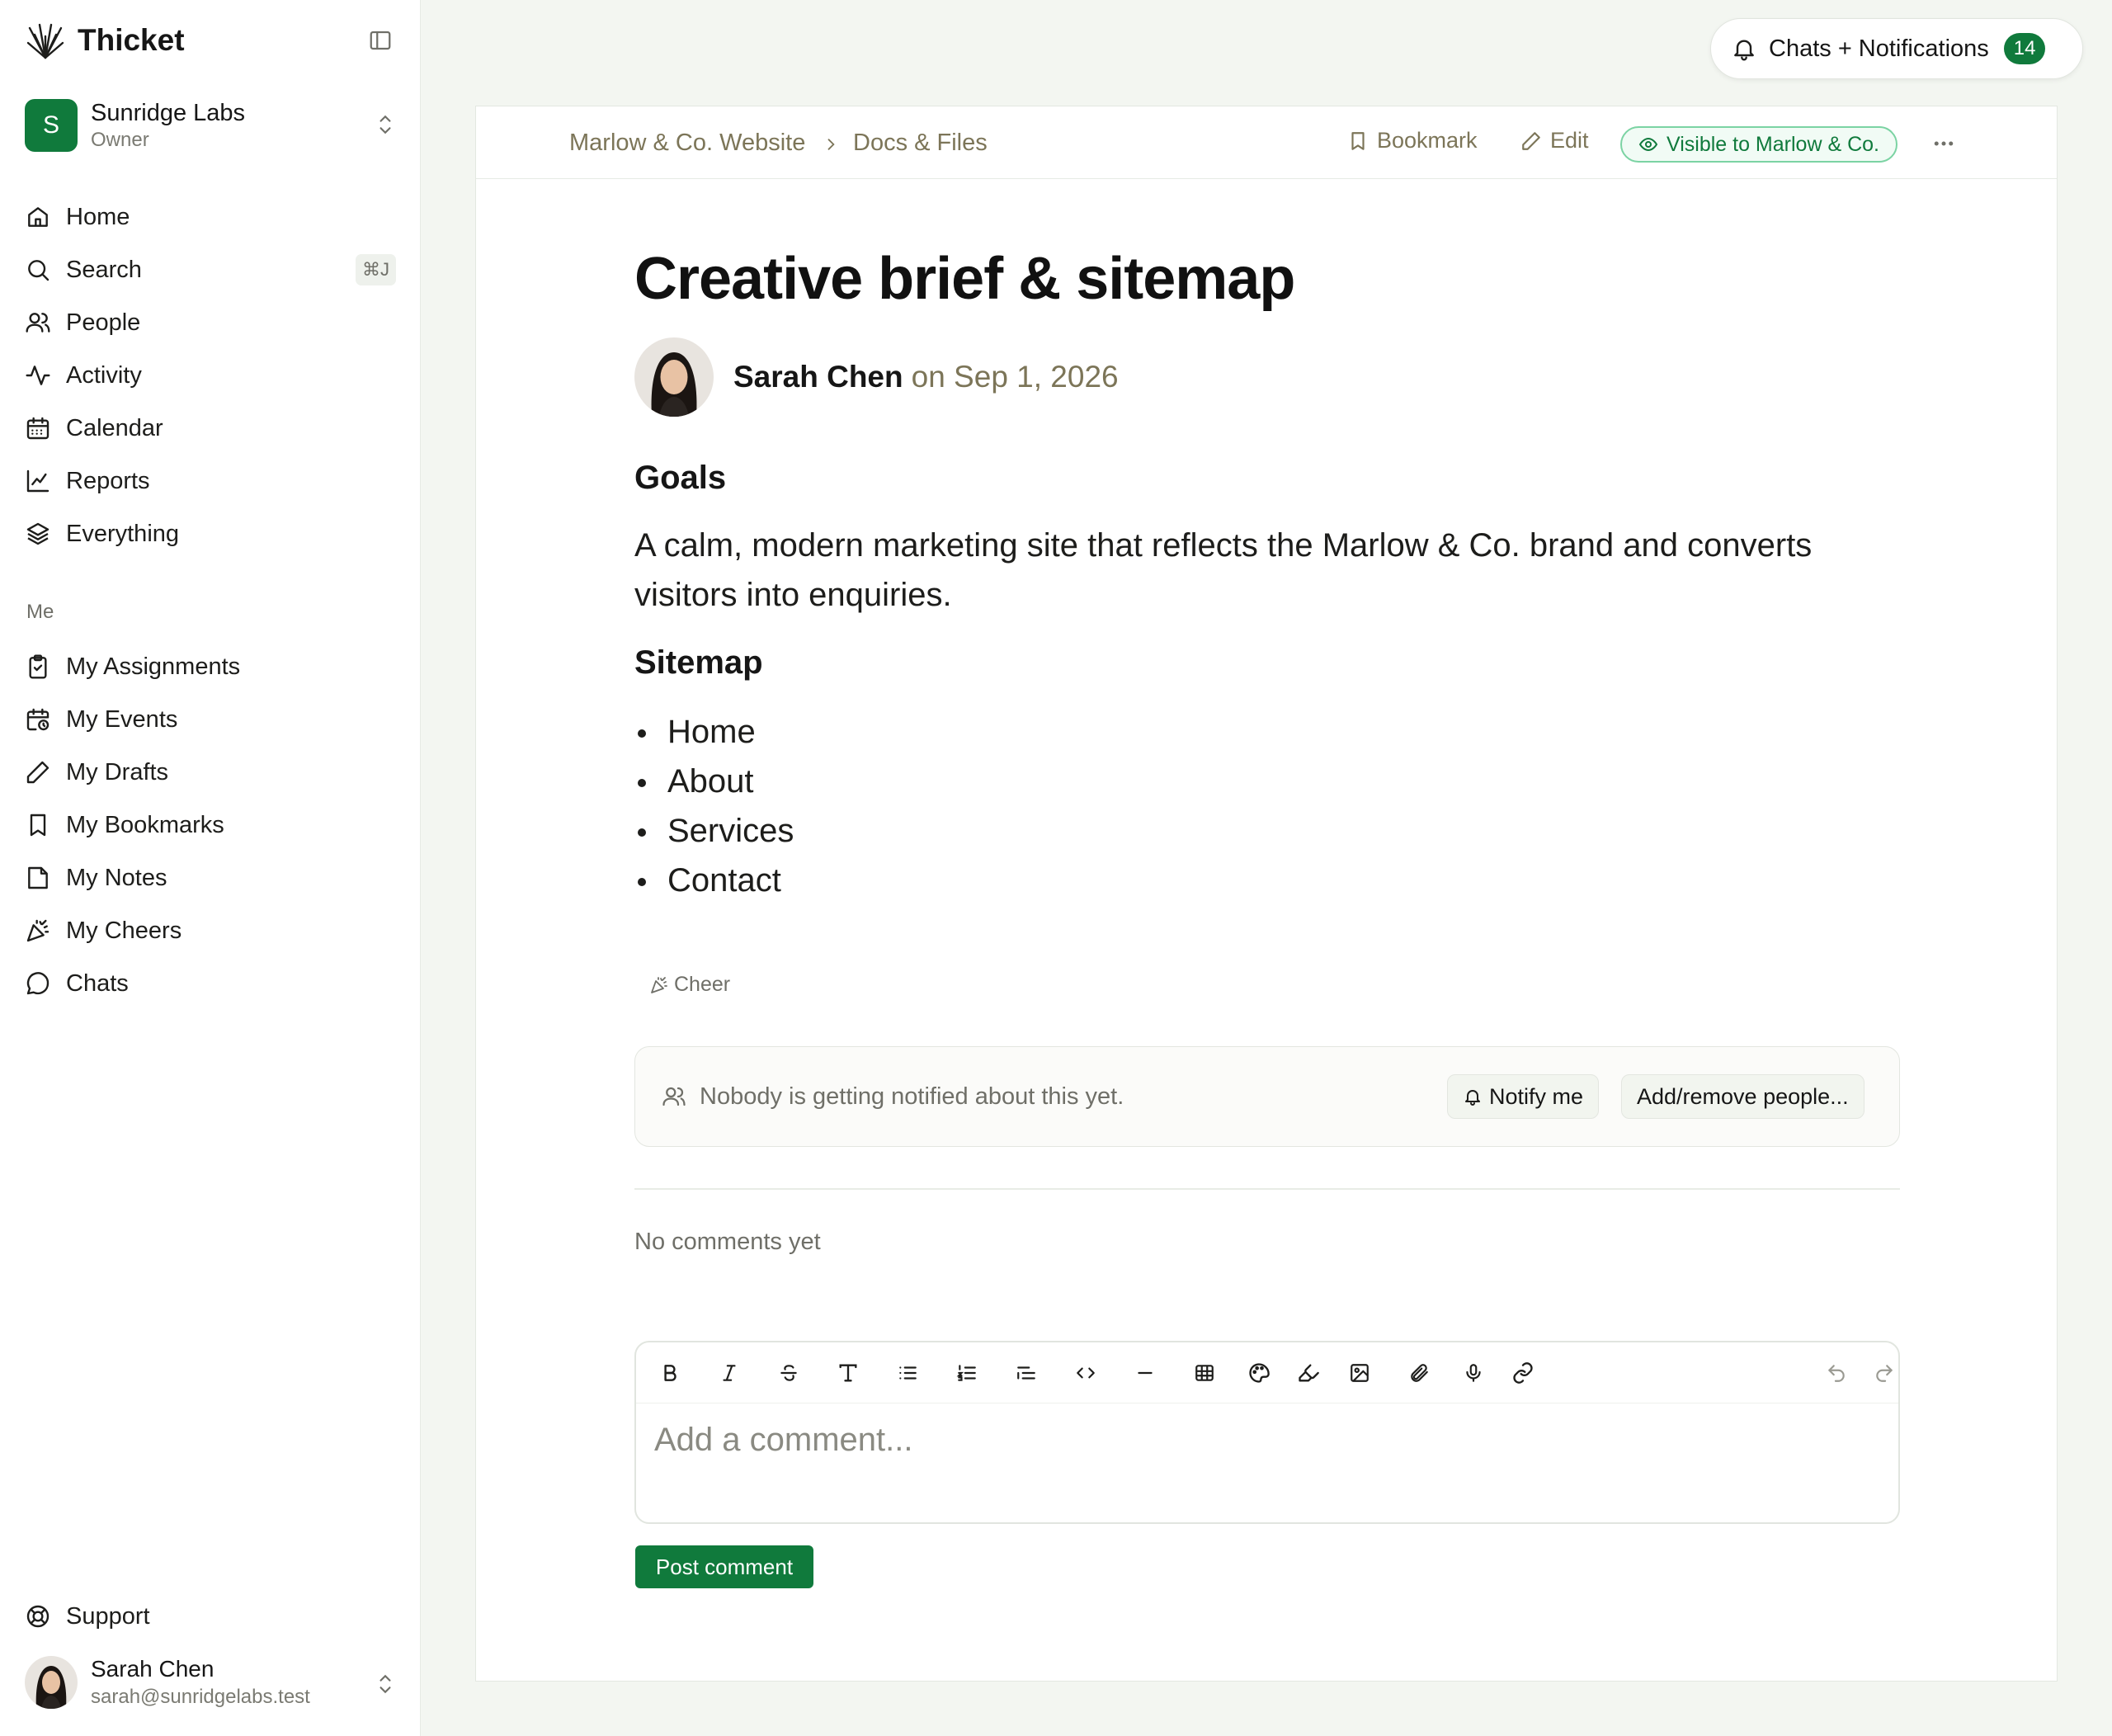 Image resolution: width=2112 pixels, height=1736 pixels. Describe the element at coordinates (714, 880) in the screenshot. I see `list-item: Contact` at that location.